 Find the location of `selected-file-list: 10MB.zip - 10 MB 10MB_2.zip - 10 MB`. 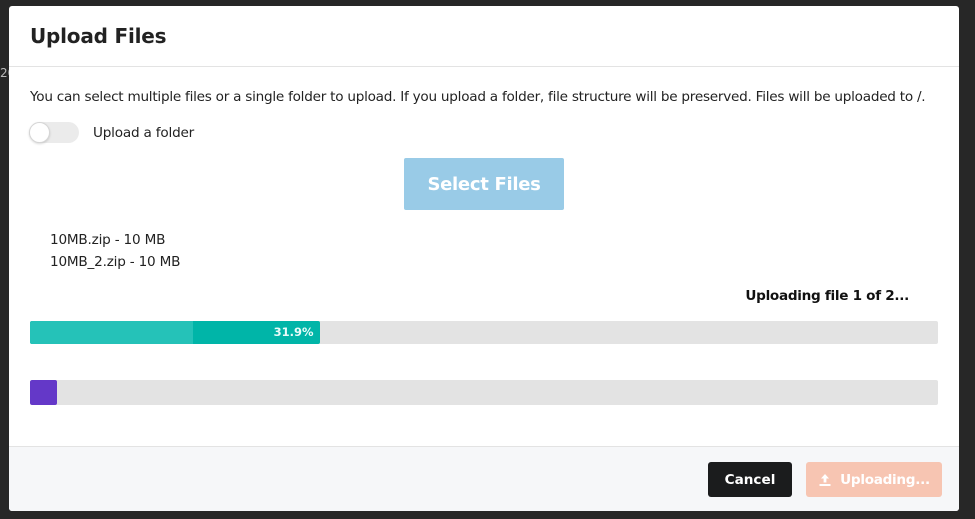

selected-file-list: 10MB.zip - 10 MB 10MB_2.zip - 10 MB is located at coordinates (115, 251).